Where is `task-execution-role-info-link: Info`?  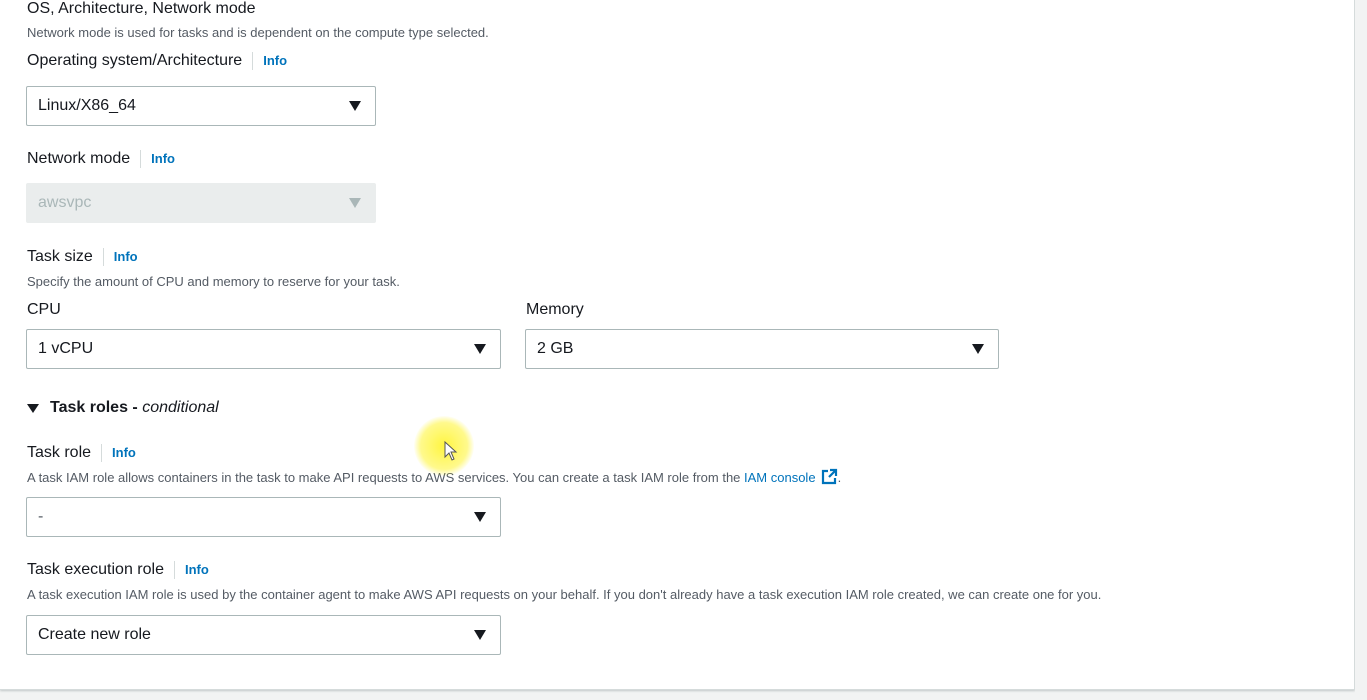
task-execution-role-info-link: Info is located at coordinates (191, 570).